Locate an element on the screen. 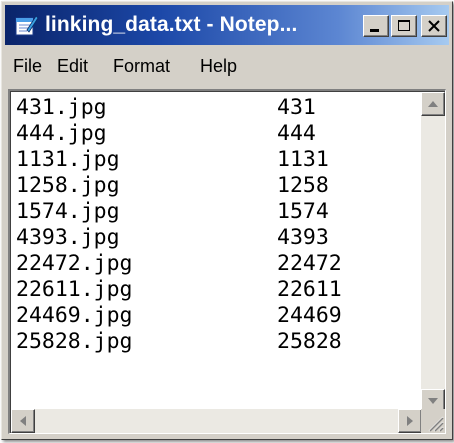  resize-grip is located at coordinates (433, 421).